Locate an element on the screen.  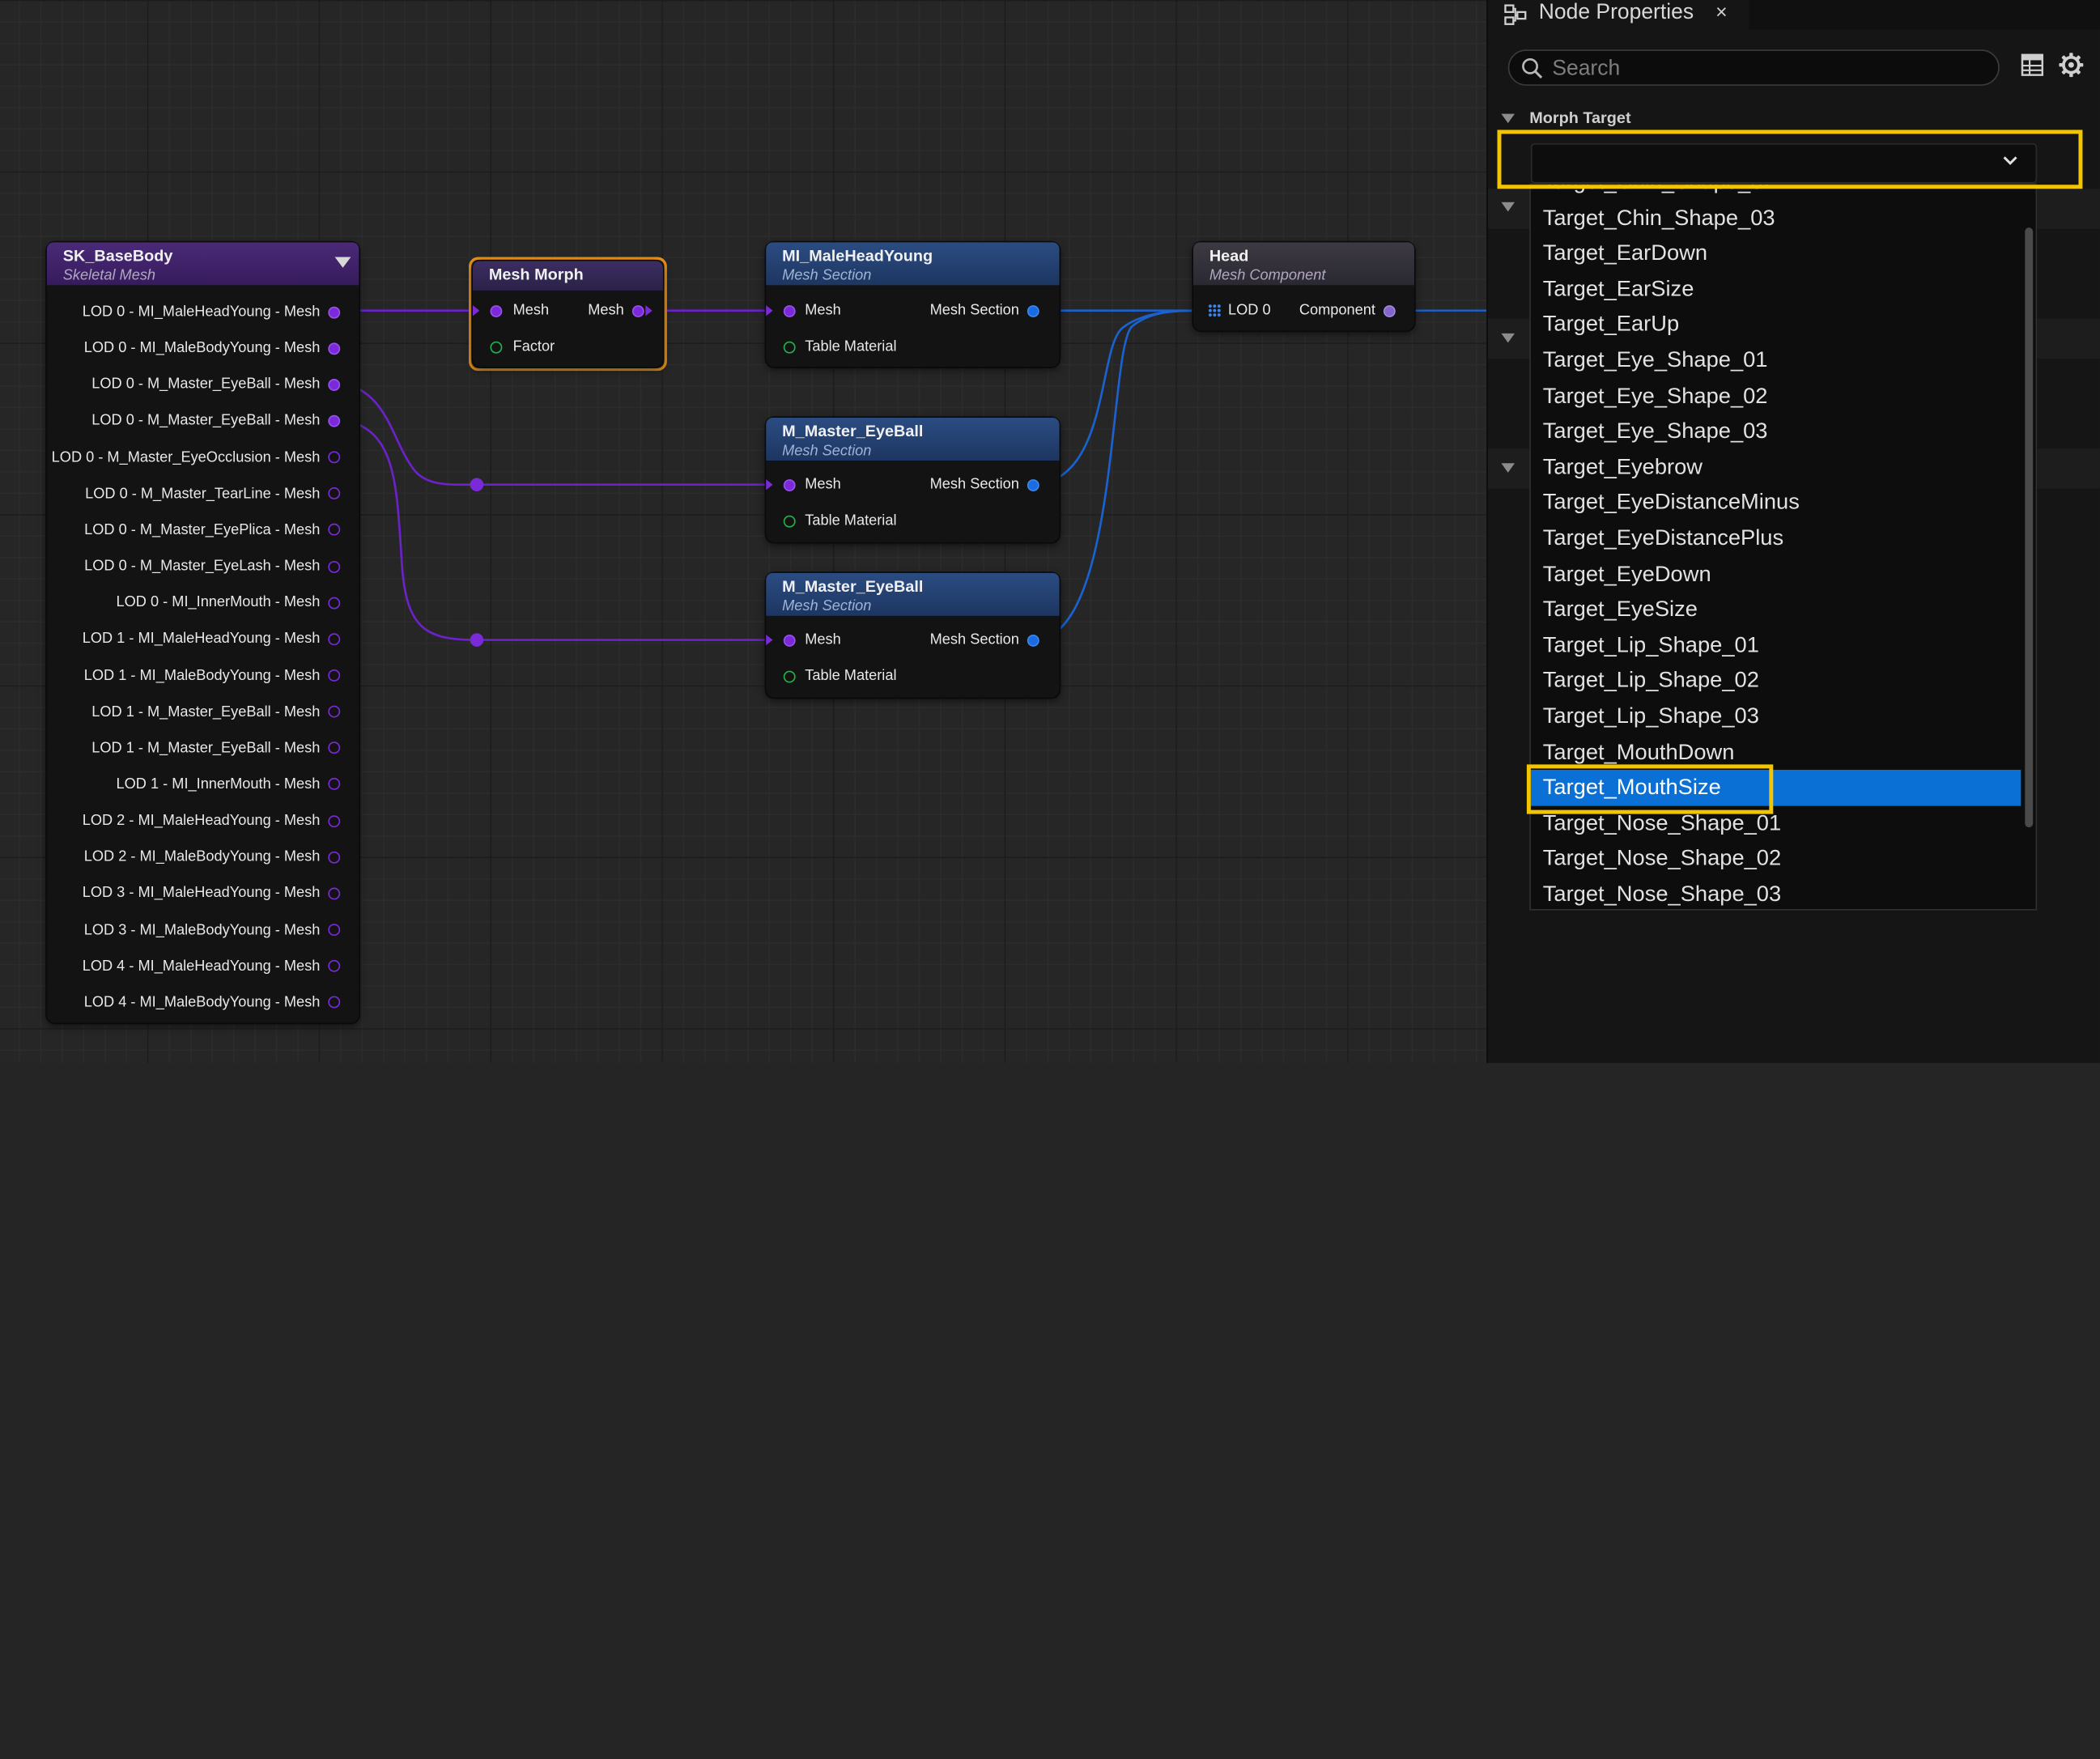
output-pin-label: LOD 0 - M_Master_EyeOcclusion - Mesh is located at coordinates (186, 457).